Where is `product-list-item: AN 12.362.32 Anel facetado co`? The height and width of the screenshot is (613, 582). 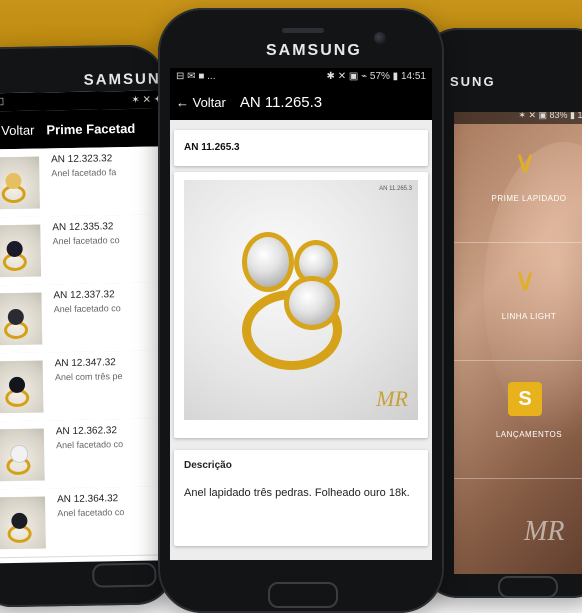
product-list-item: AN 12.362.32 Anel facetado co is located at coordinates (87, 454).